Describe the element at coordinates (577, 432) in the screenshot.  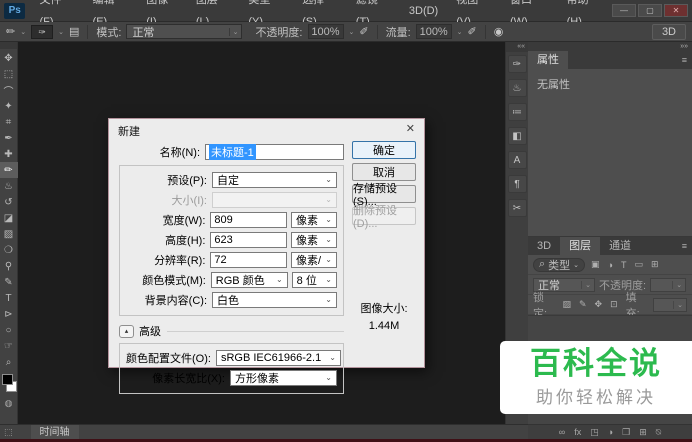
I see `layer-style-icon: fx` at that location.